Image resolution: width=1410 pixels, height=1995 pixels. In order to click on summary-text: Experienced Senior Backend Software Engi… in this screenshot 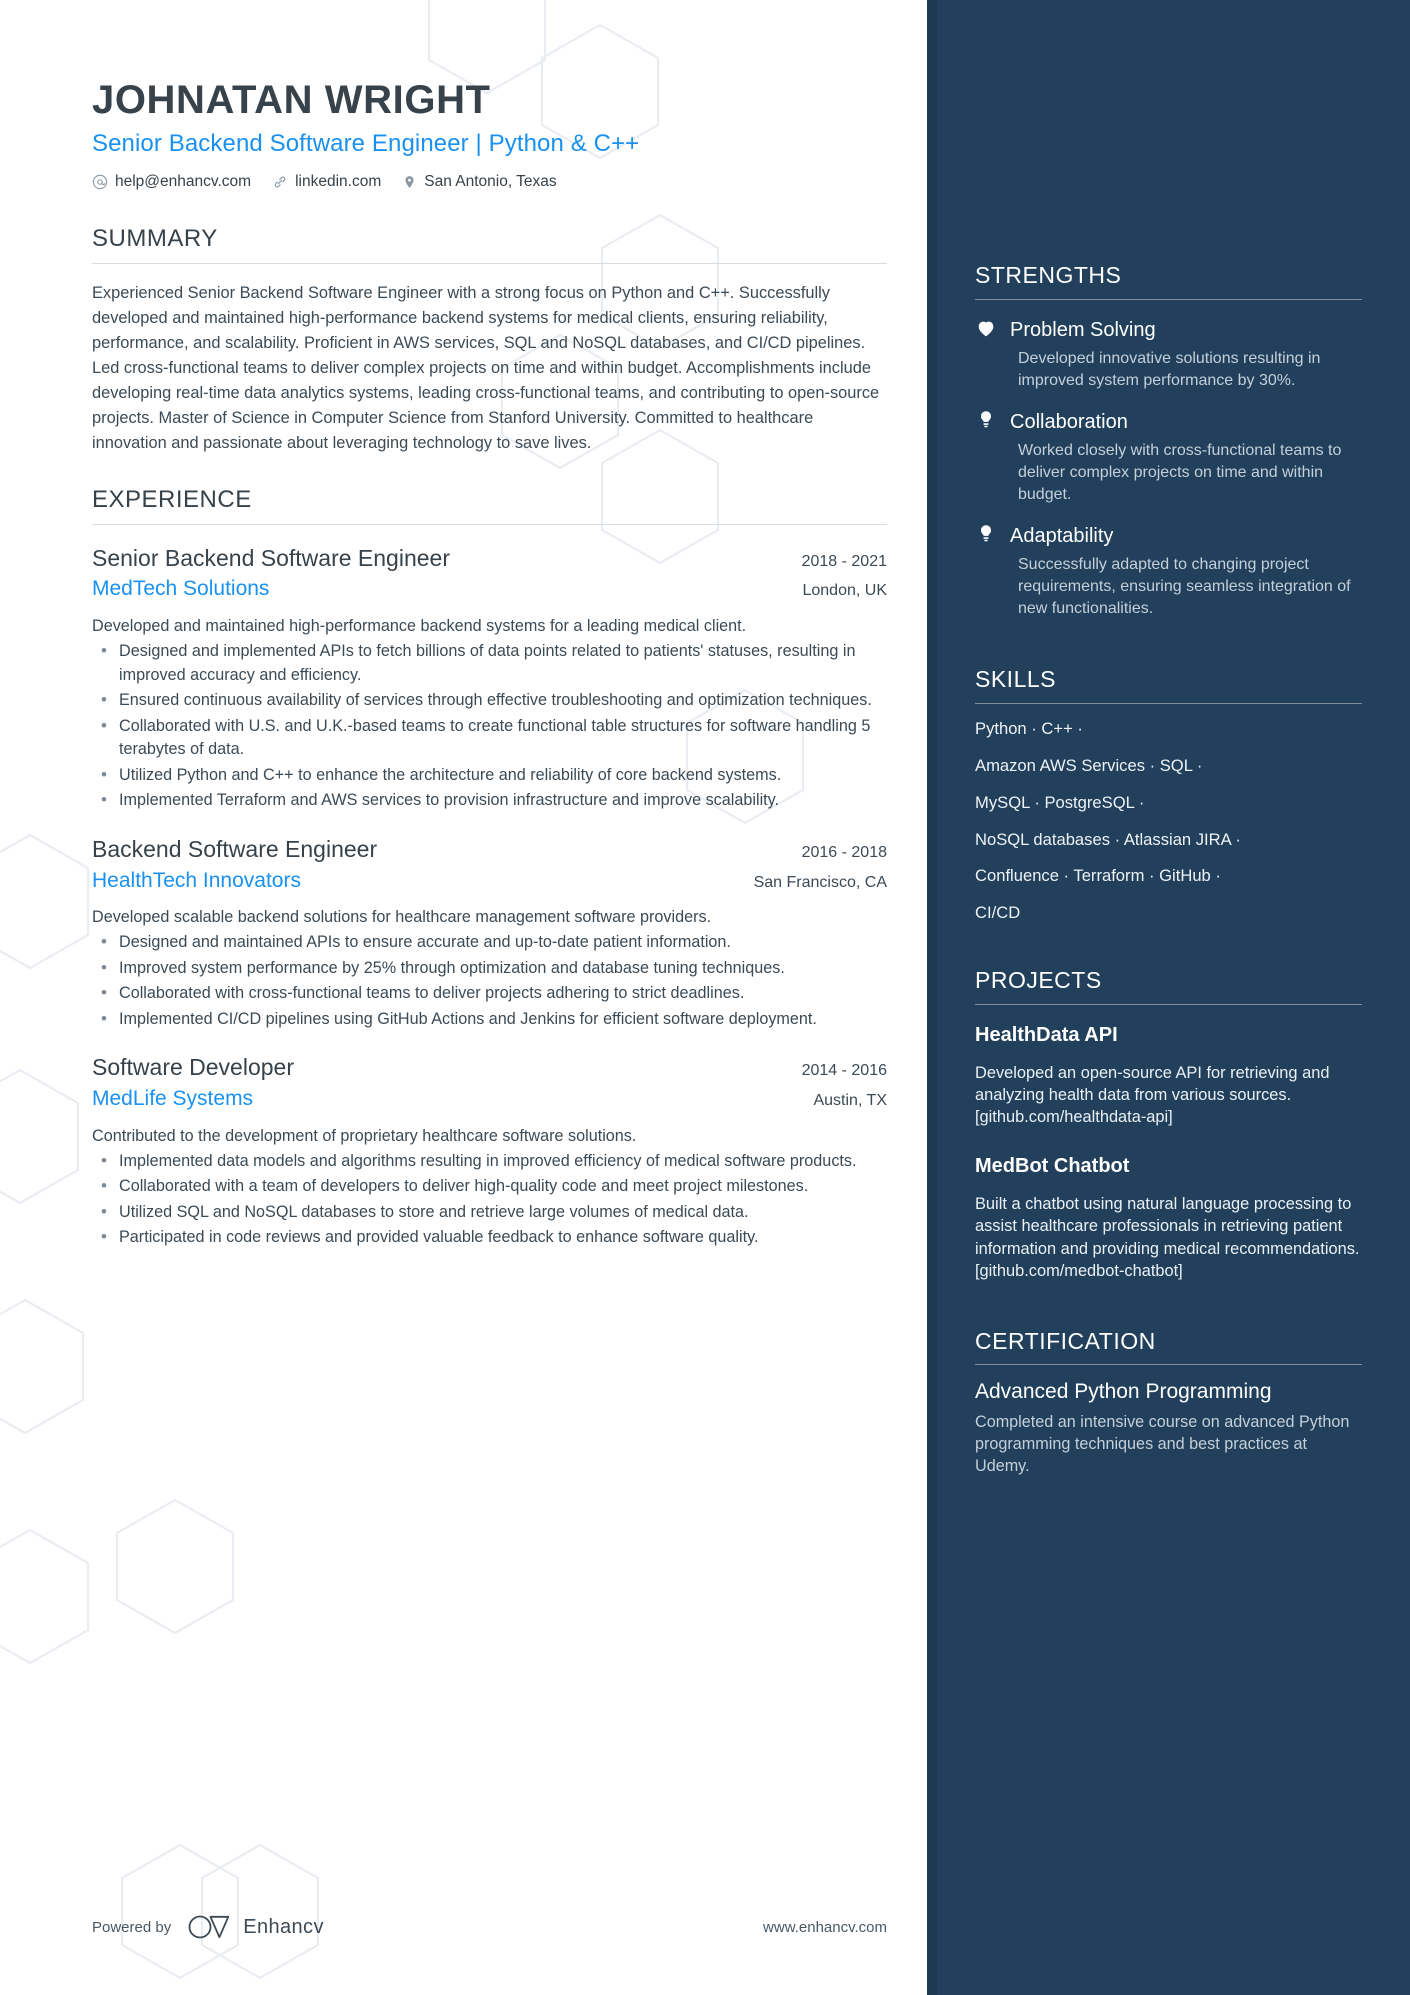, I will do `click(486, 367)`.